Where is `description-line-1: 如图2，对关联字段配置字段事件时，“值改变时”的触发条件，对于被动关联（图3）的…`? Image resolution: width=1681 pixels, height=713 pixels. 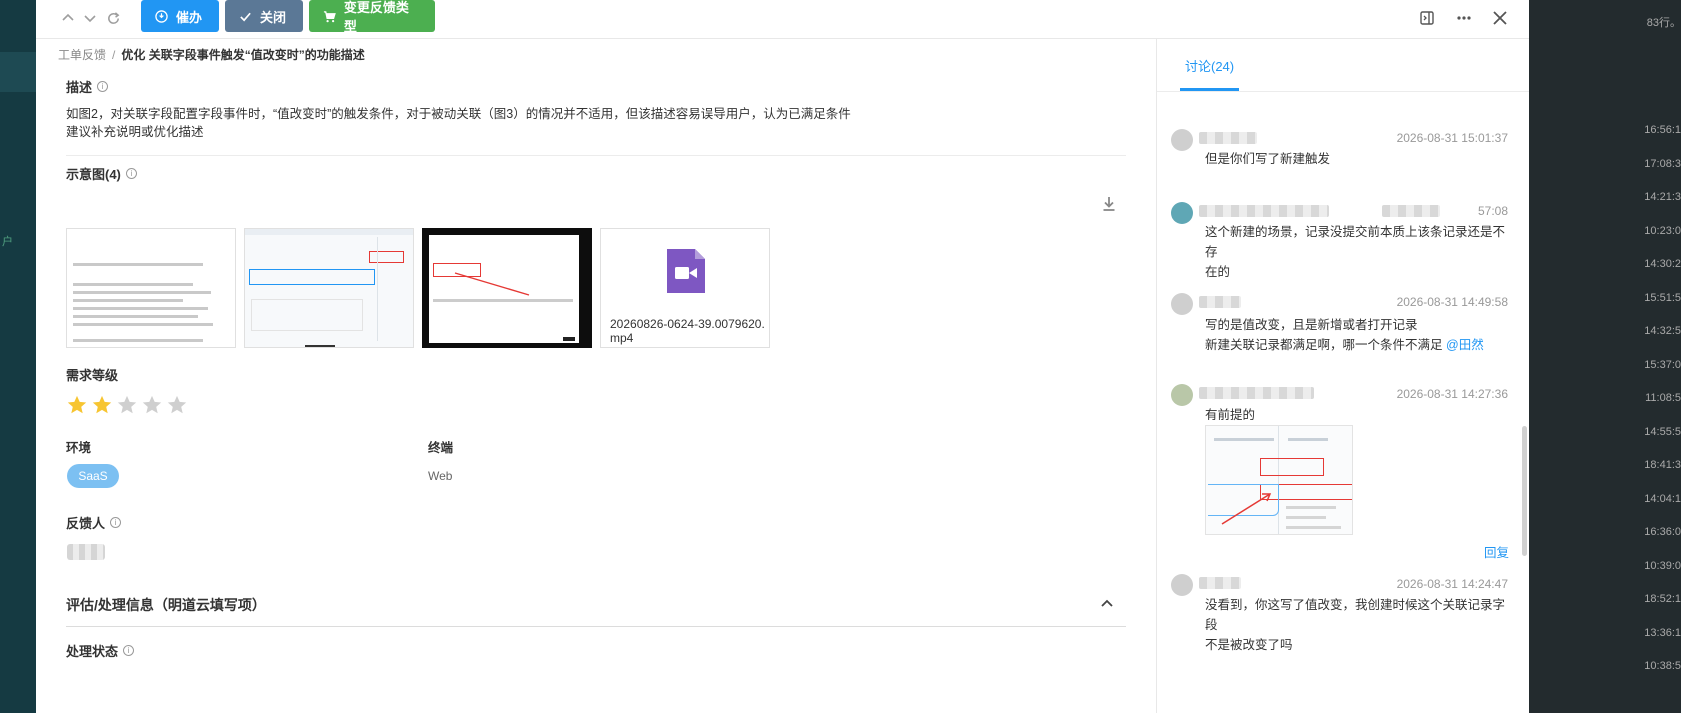
description-line-1: 如图2，对关联字段配置字段事件时，“值改变时”的触发条件，对于被动关联（图3）的… is located at coordinates (458, 114).